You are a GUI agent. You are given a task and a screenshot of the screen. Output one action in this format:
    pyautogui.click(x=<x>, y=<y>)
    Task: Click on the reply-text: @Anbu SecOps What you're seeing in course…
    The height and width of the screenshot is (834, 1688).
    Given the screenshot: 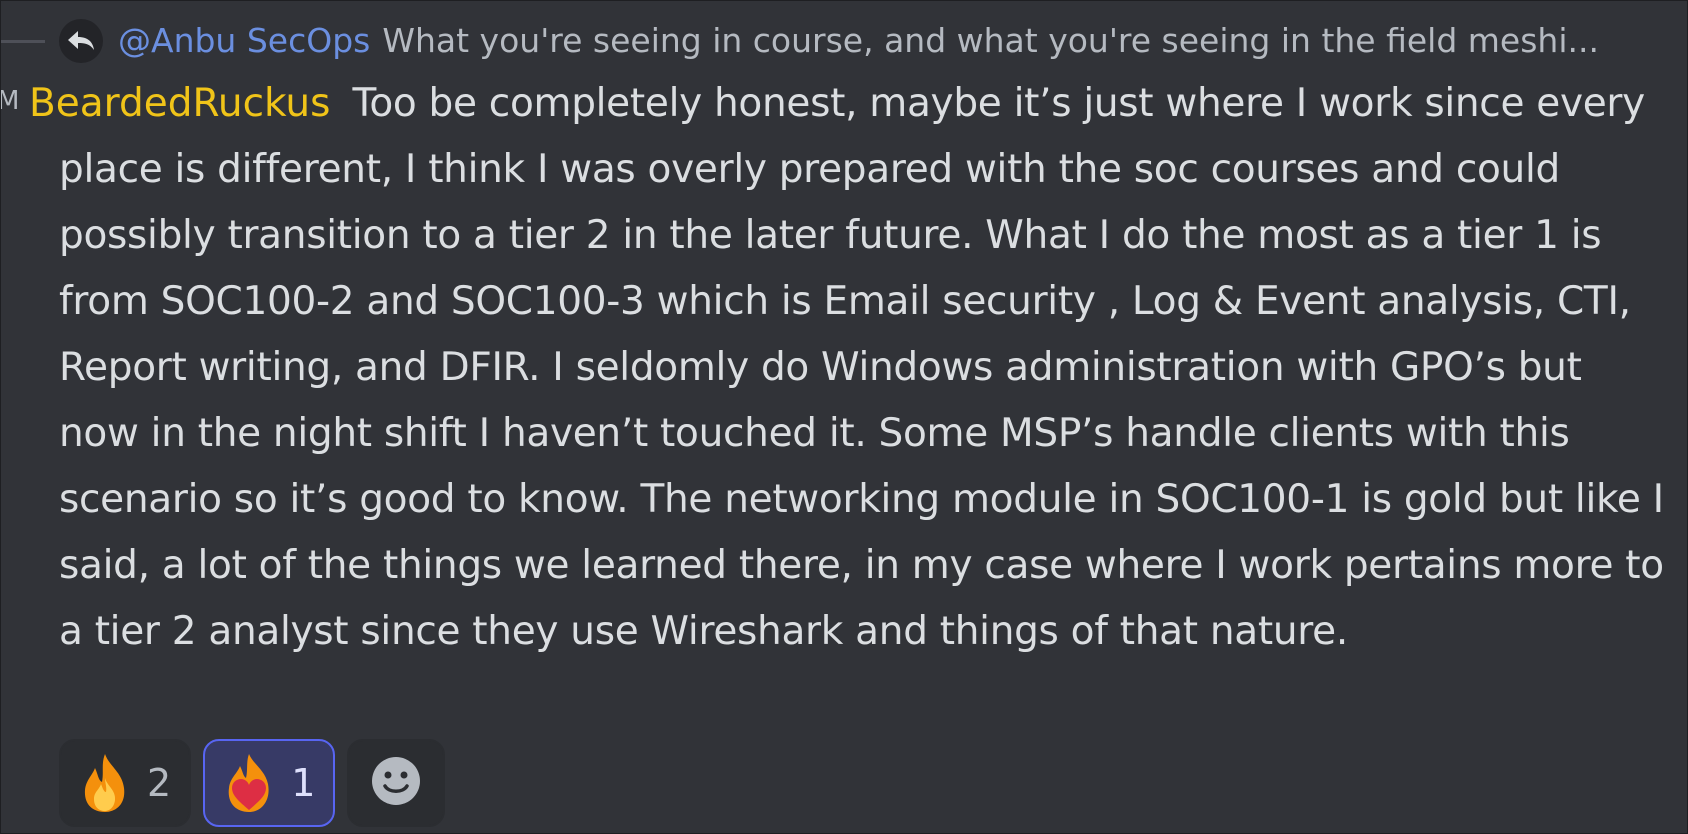 What is the action you would take?
    pyautogui.click(x=898, y=41)
    